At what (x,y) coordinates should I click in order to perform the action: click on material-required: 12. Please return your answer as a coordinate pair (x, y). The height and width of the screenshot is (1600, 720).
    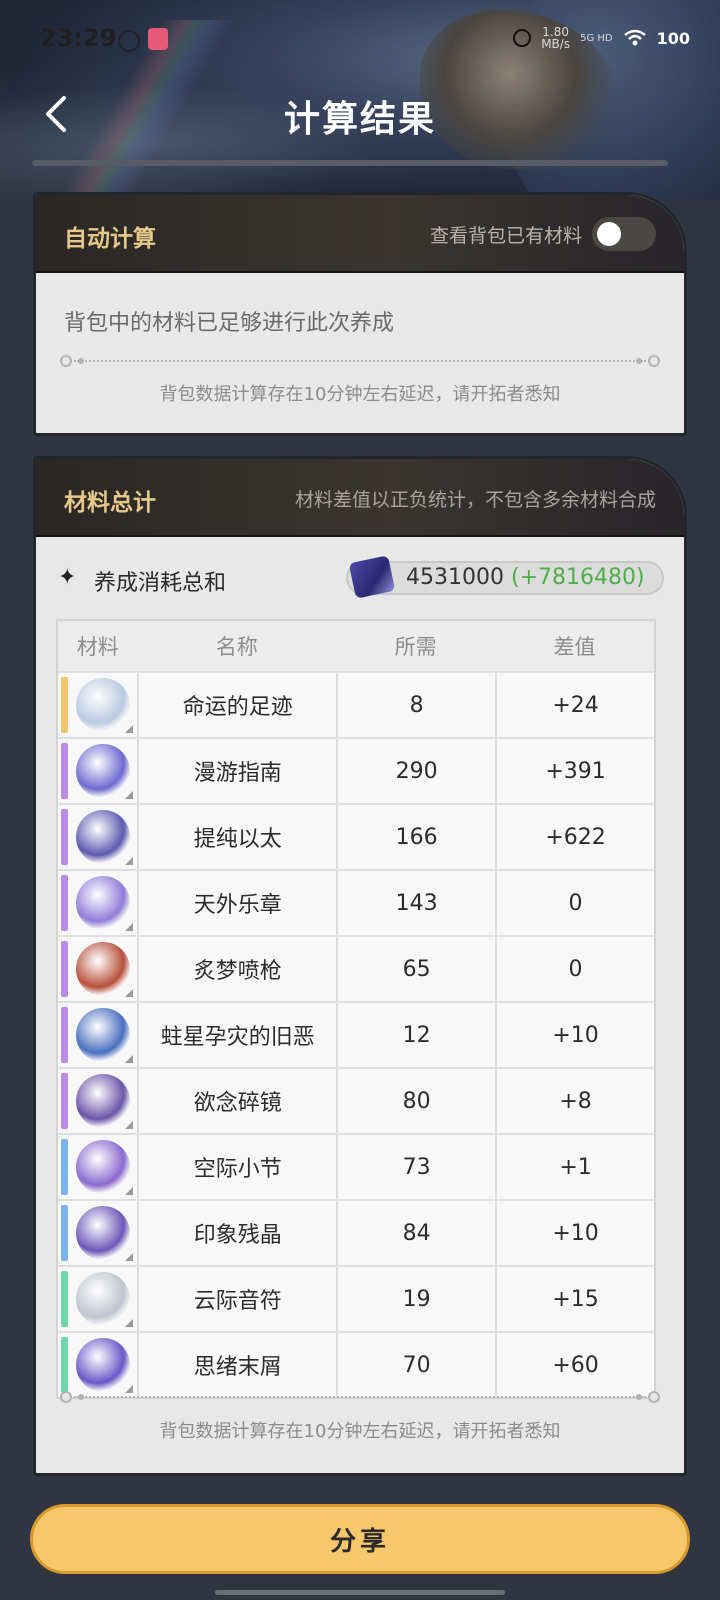
    Looking at the image, I should click on (415, 1035).